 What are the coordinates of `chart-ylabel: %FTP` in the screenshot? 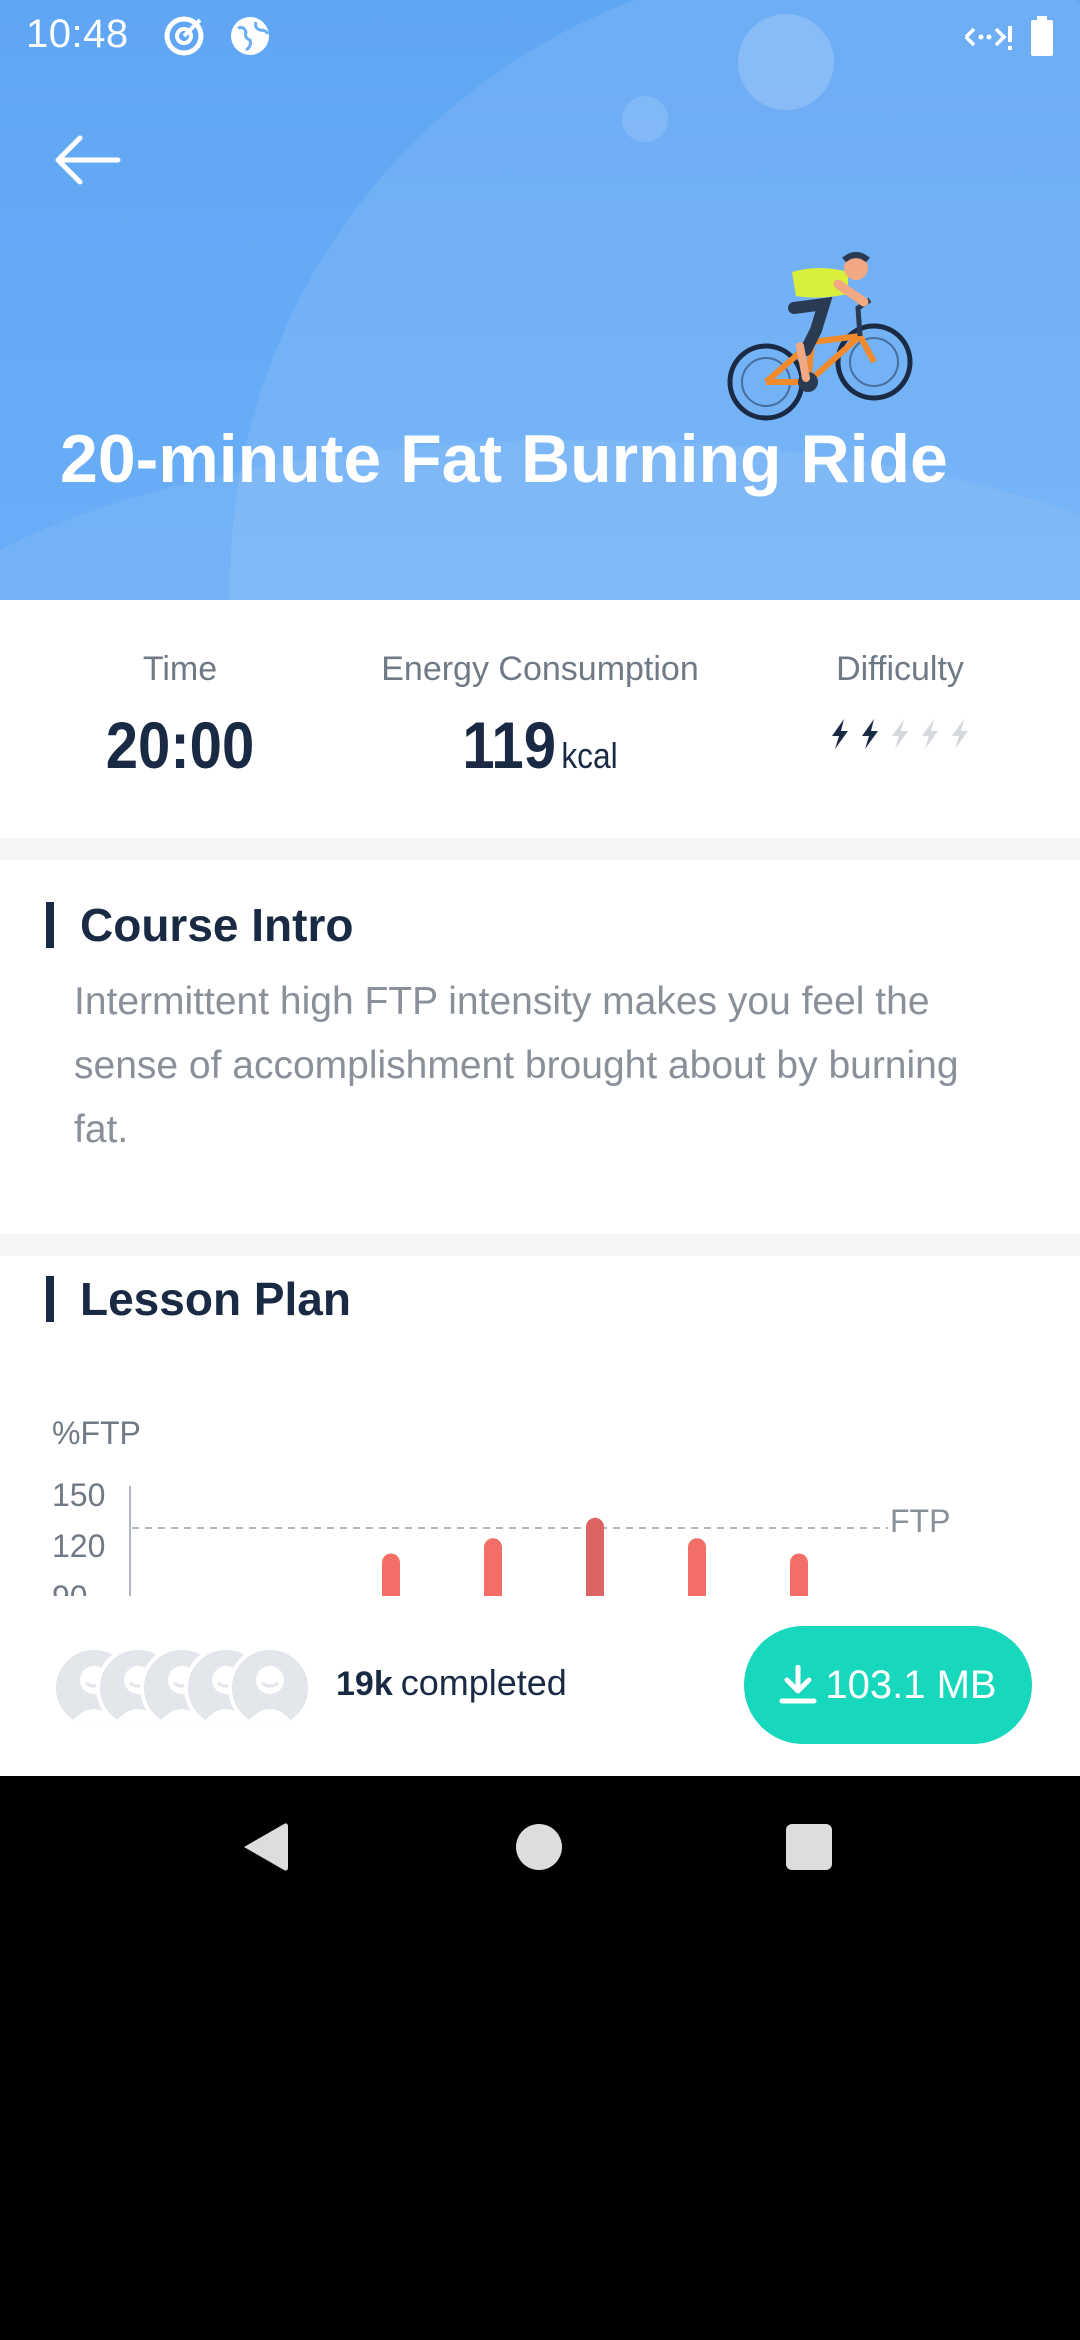 It's located at (96, 1433).